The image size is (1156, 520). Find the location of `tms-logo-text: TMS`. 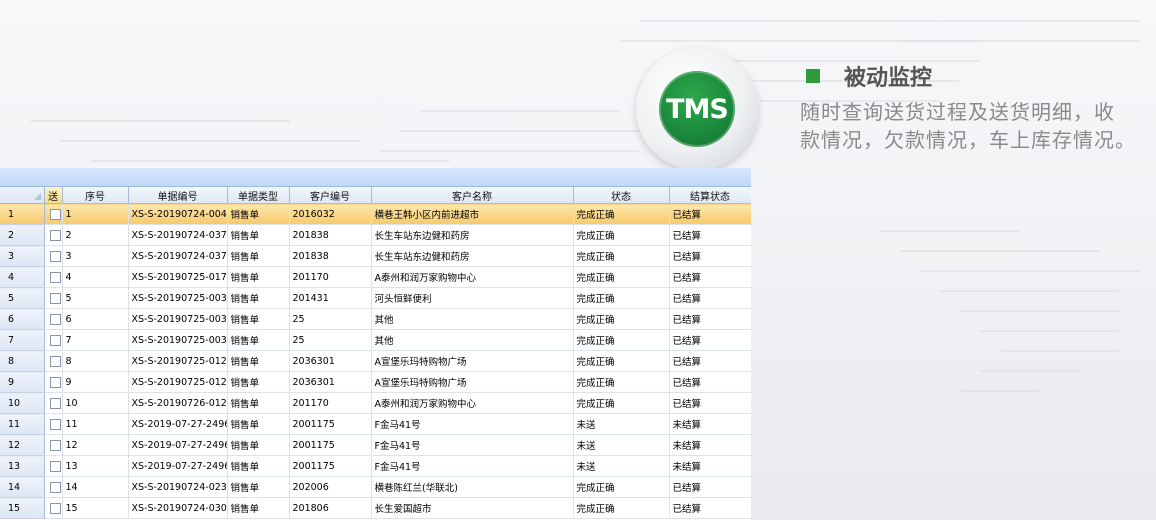

tms-logo-text: TMS is located at coordinates (697, 109).